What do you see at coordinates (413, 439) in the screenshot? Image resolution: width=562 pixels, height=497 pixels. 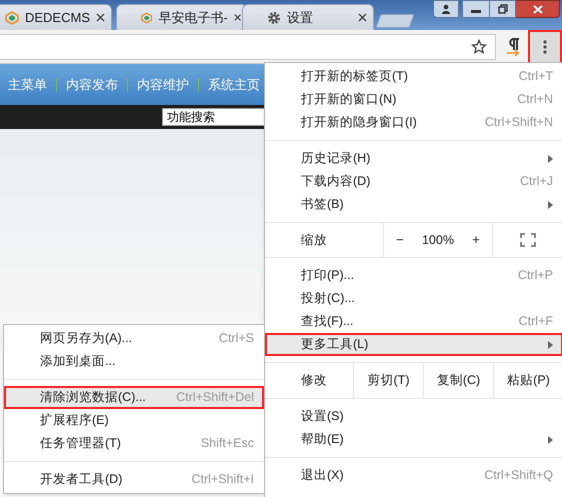 I see `menu-item: 帮助(E)` at bounding box center [413, 439].